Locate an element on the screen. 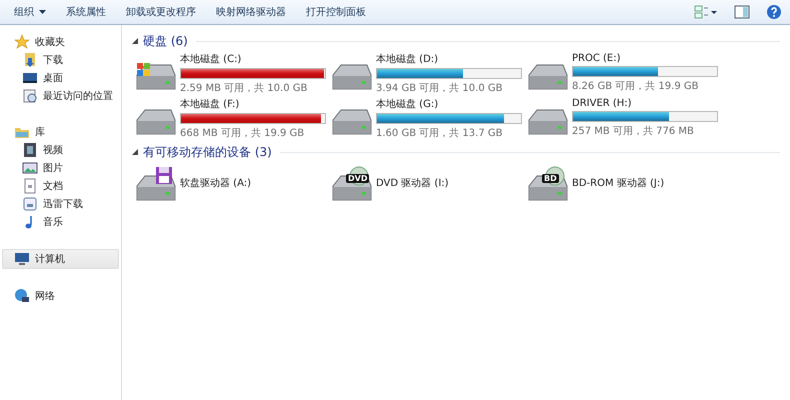  sidebar-item: 视频 is located at coordinates (60, 150).